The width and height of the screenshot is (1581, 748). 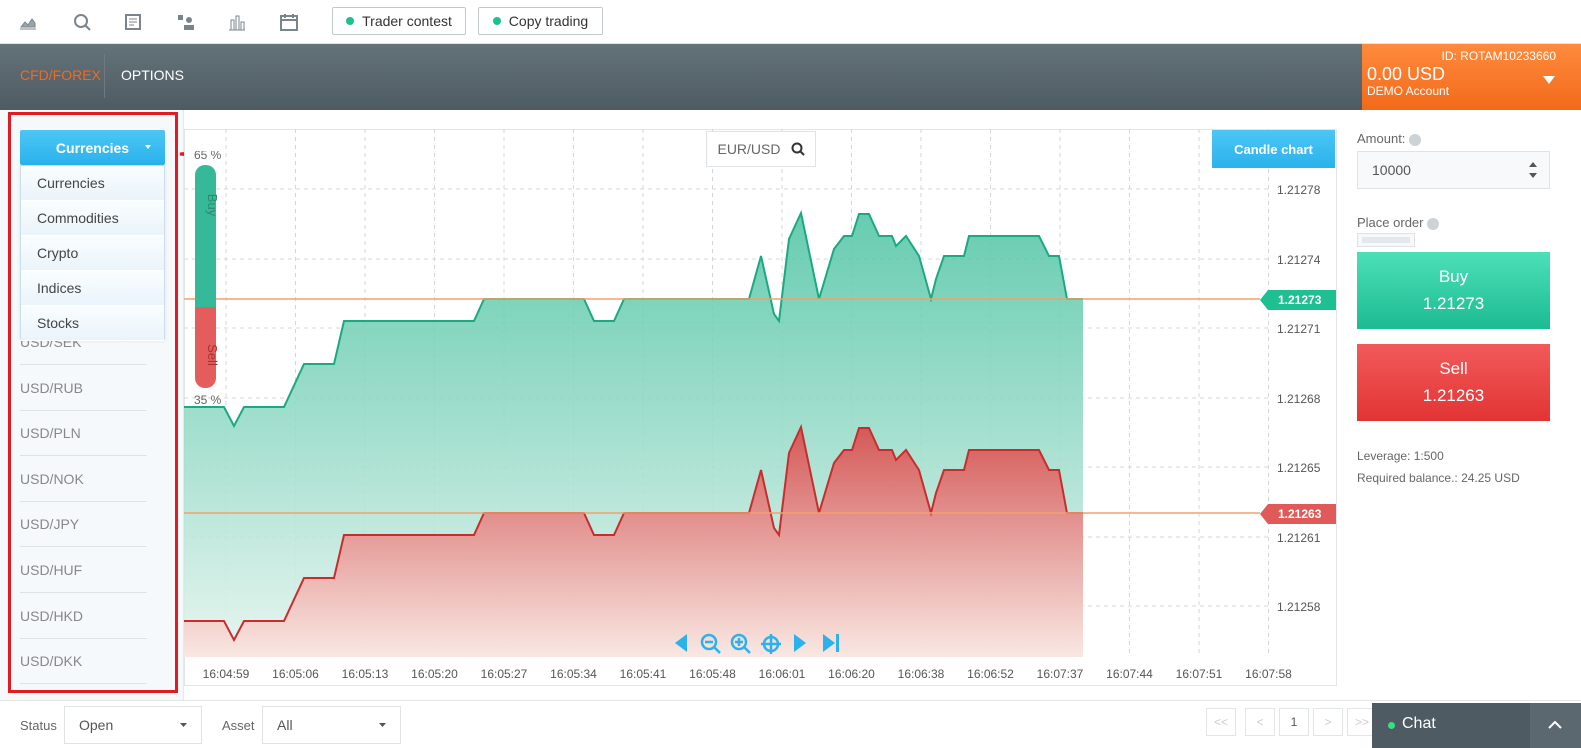 What do you see at coordinates (226, 674) in the screenshot?
I see `time-tick-label: 16:04:59` at bounding box center [226, 674].